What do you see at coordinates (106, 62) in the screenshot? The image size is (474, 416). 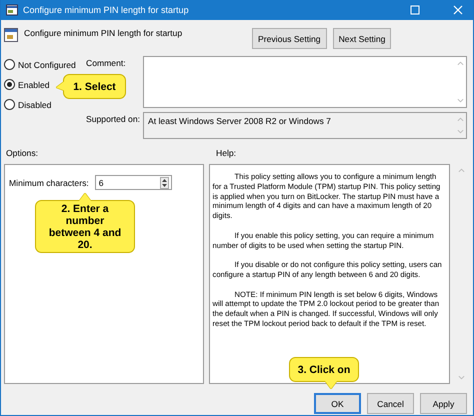 I see `comment-label: Comment:` at bounding box center [106, 62].